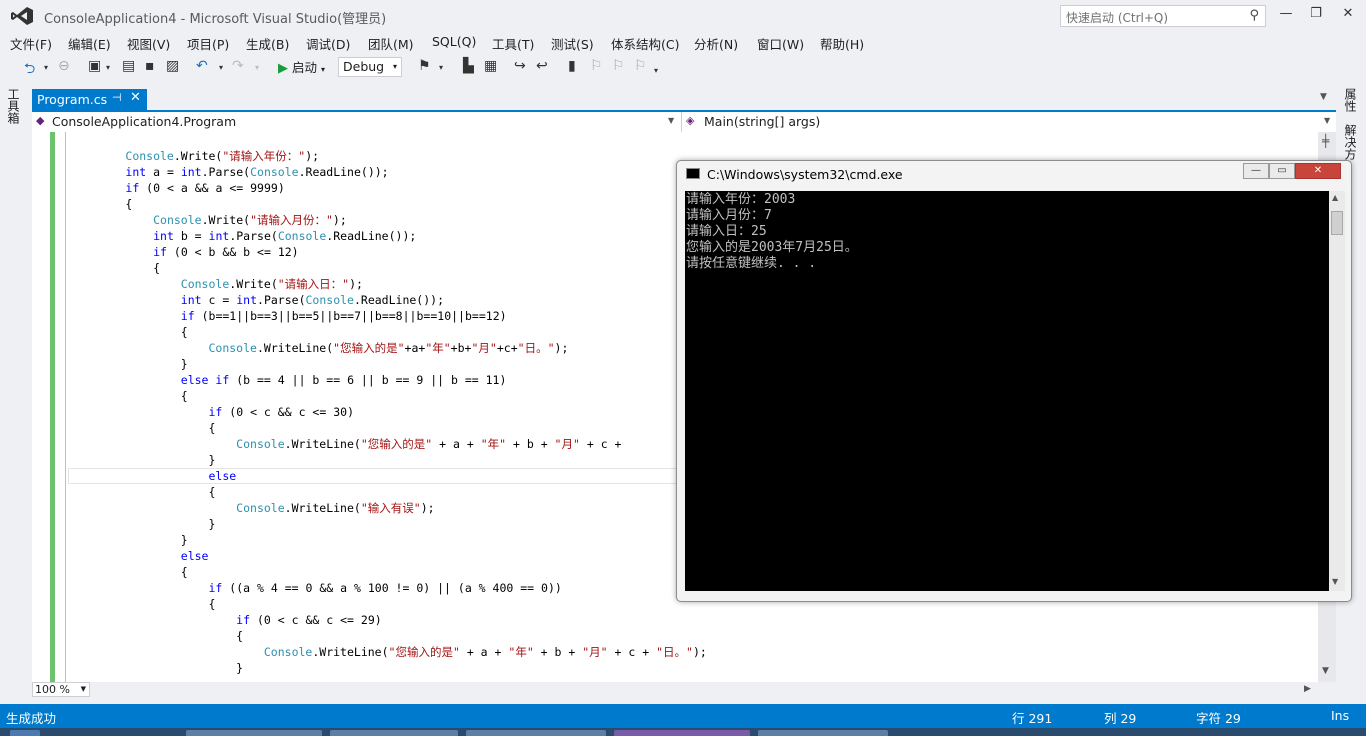  What do you see at coordinates (656, 70) in the screenshot?
I see `toolbar-overflow-icon: ▾` at bounding box center [656, 70].